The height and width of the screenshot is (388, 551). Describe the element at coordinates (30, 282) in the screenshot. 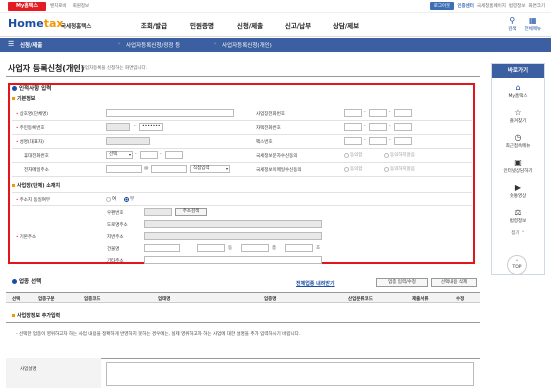

I see `heading-text: 업종 선택` at that location.